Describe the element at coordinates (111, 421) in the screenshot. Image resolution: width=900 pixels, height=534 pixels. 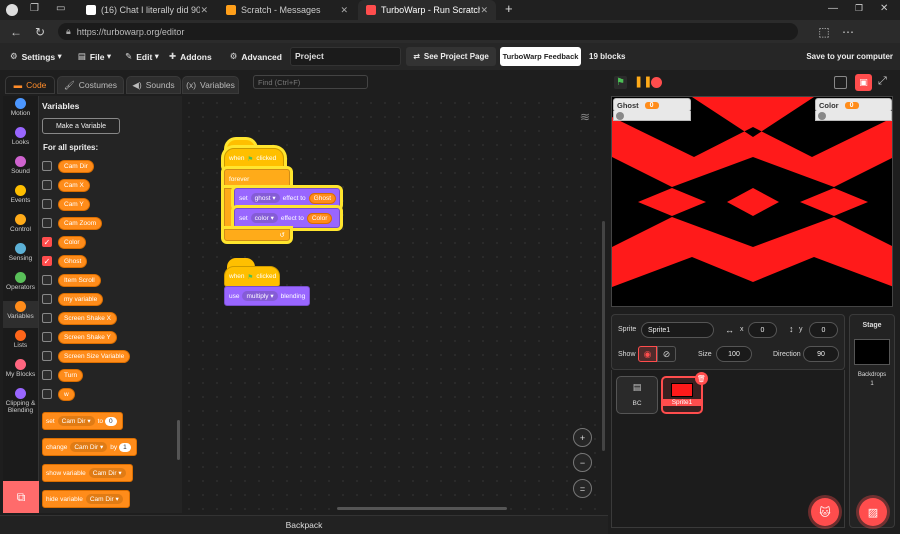
I see `value-input: 0` at that location.